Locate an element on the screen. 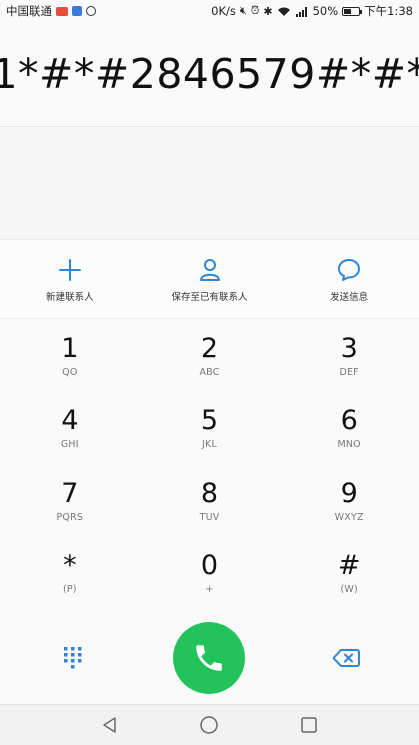 This screenshot has height=745, width=419. key-1: 1 QO is located at coordinates (70, 356).